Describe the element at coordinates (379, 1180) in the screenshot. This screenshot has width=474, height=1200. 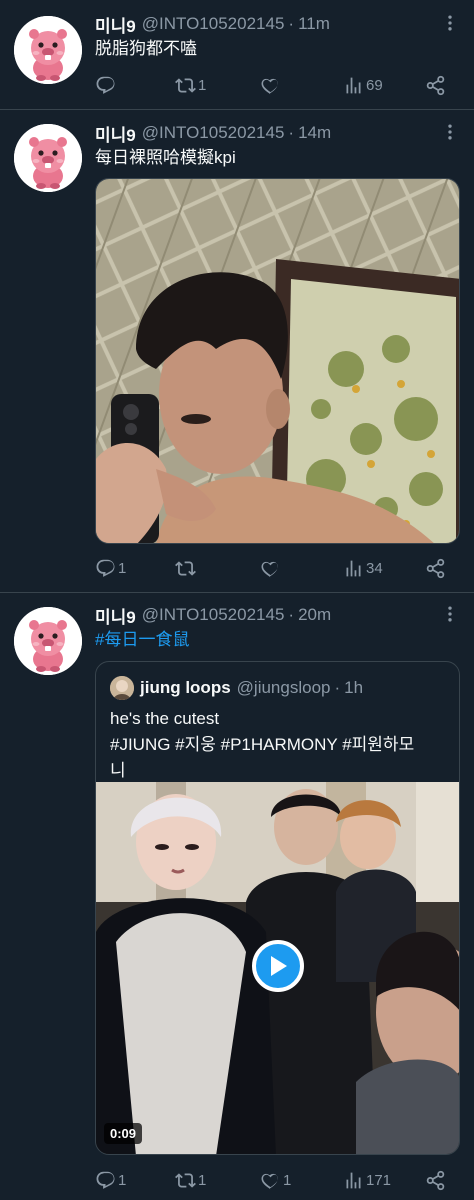
I see `view-count: 171` at that location.